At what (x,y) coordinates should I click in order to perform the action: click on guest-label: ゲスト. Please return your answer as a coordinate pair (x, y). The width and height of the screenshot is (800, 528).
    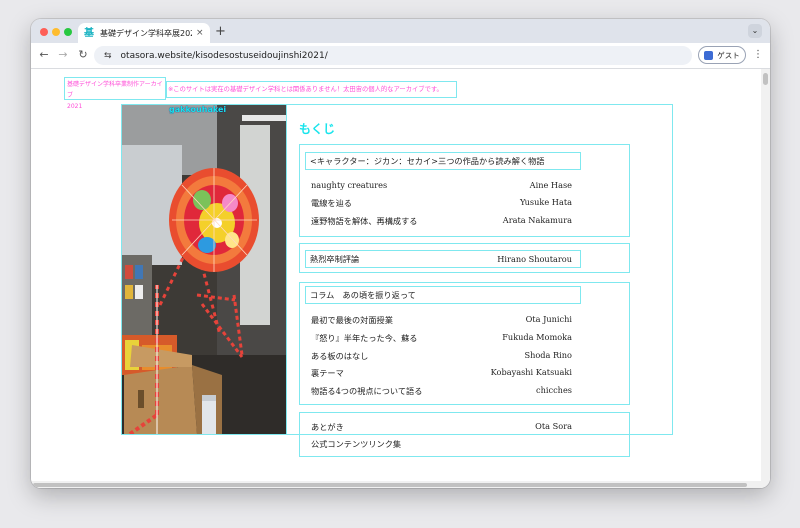
    Looking at the image, I should click on (728, 55).